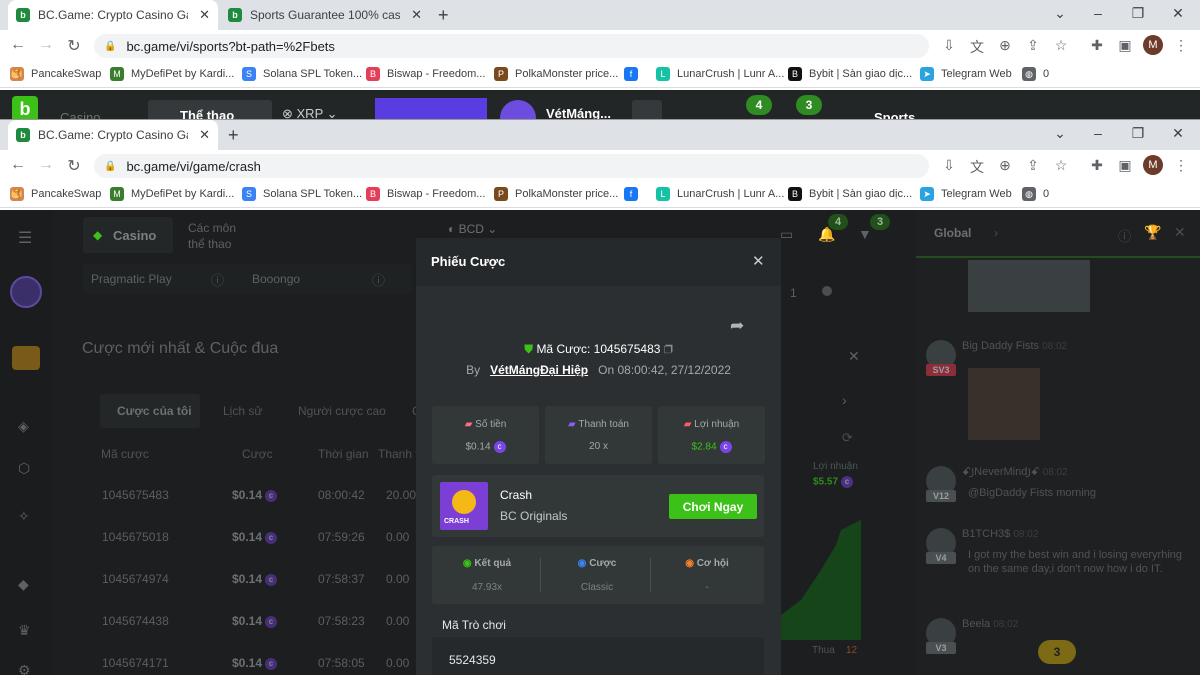 This screenshot has height=675, width=1200. Describe the element at coordinates (24, 516) in the screenshot. I see `promo-nav-icon: ✧` at that location.